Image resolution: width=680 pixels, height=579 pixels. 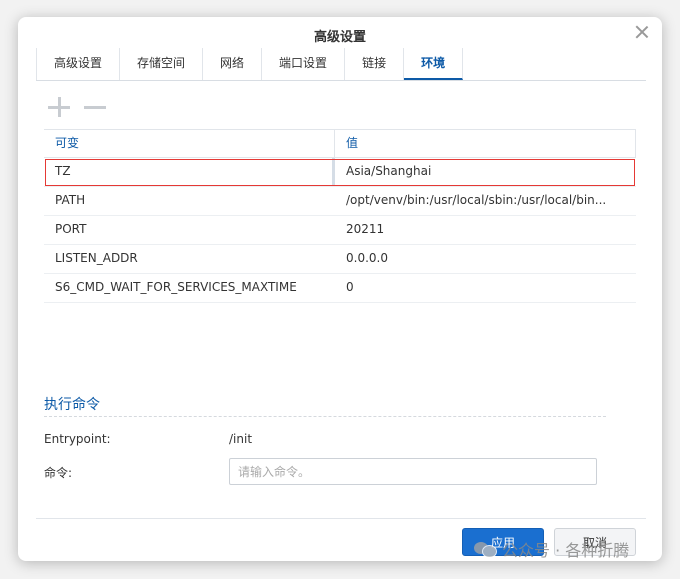 What do you see at coordinates (325, 416) in the screenshot?
I see `section-divider` at bounding box center [325, 416].